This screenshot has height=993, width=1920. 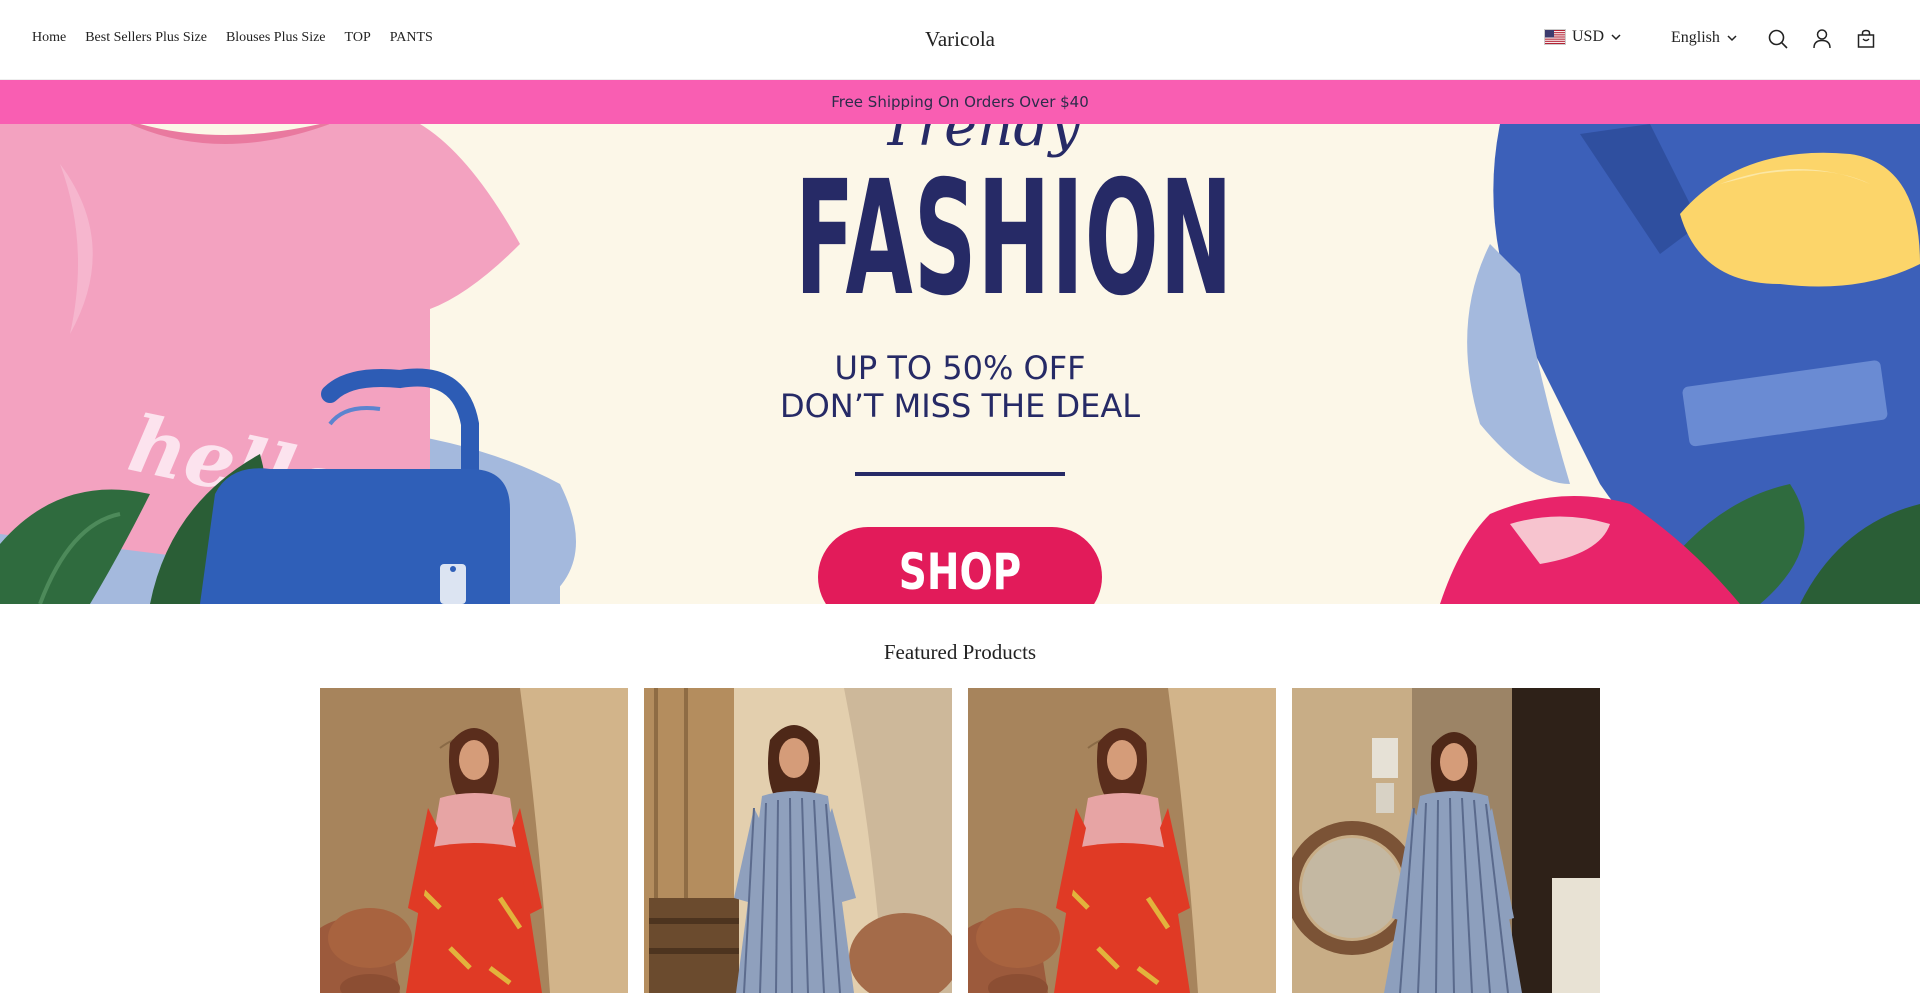 I want to click on hero-subline-2: DON’T MISS THE DEAL, so click(x=960, y=406).